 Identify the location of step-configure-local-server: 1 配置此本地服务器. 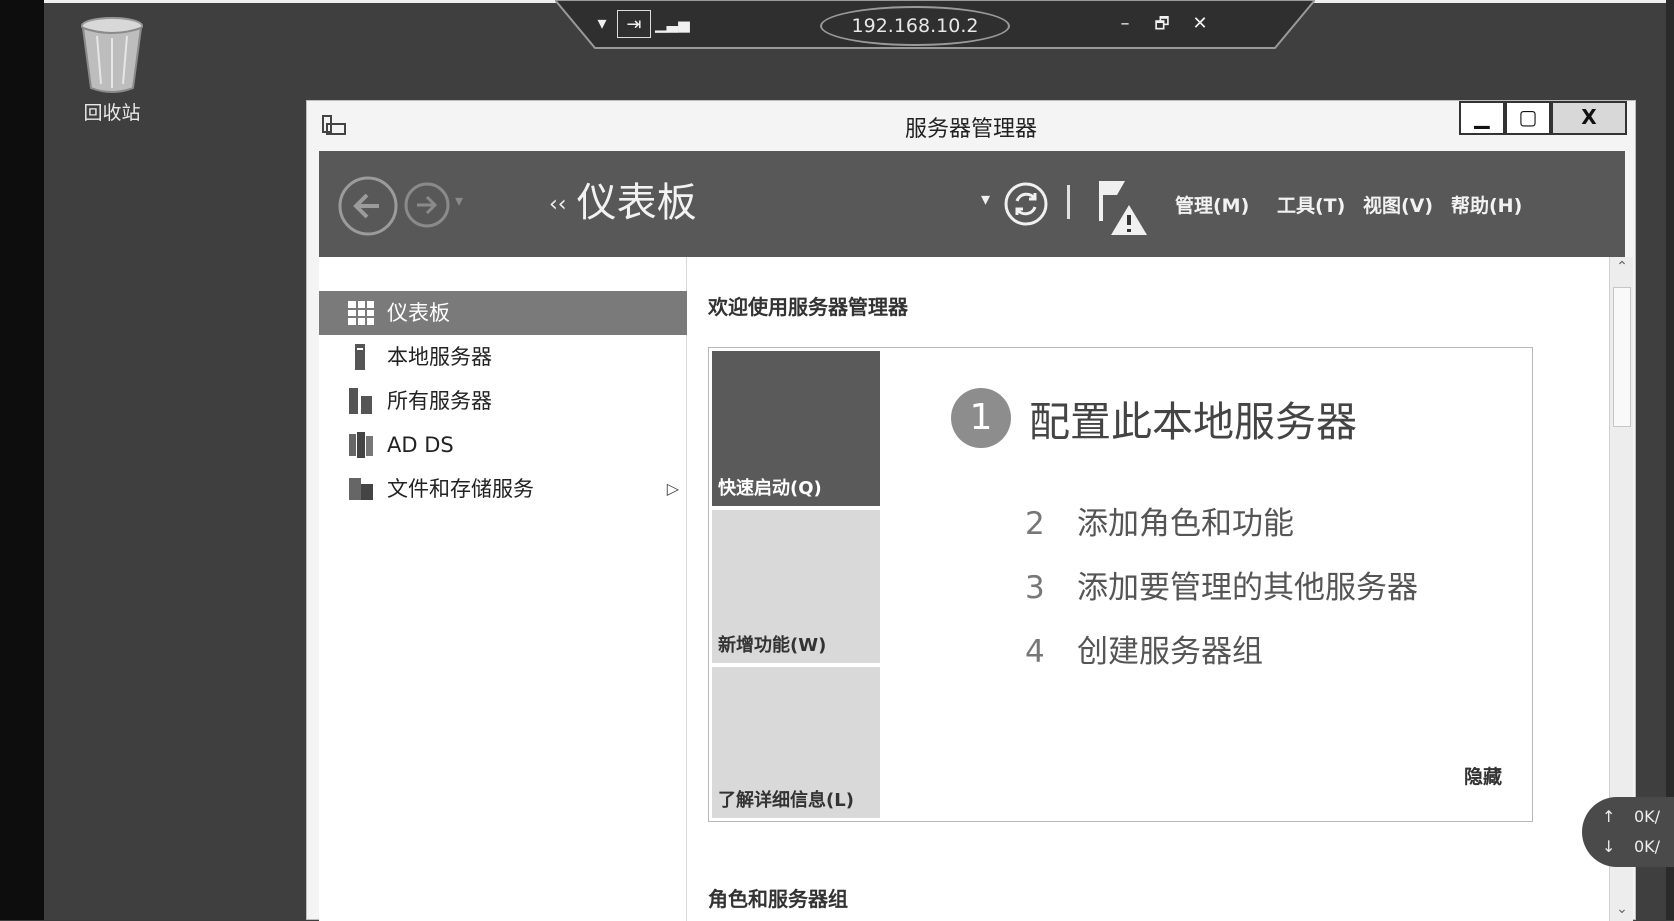
(1154, 418).